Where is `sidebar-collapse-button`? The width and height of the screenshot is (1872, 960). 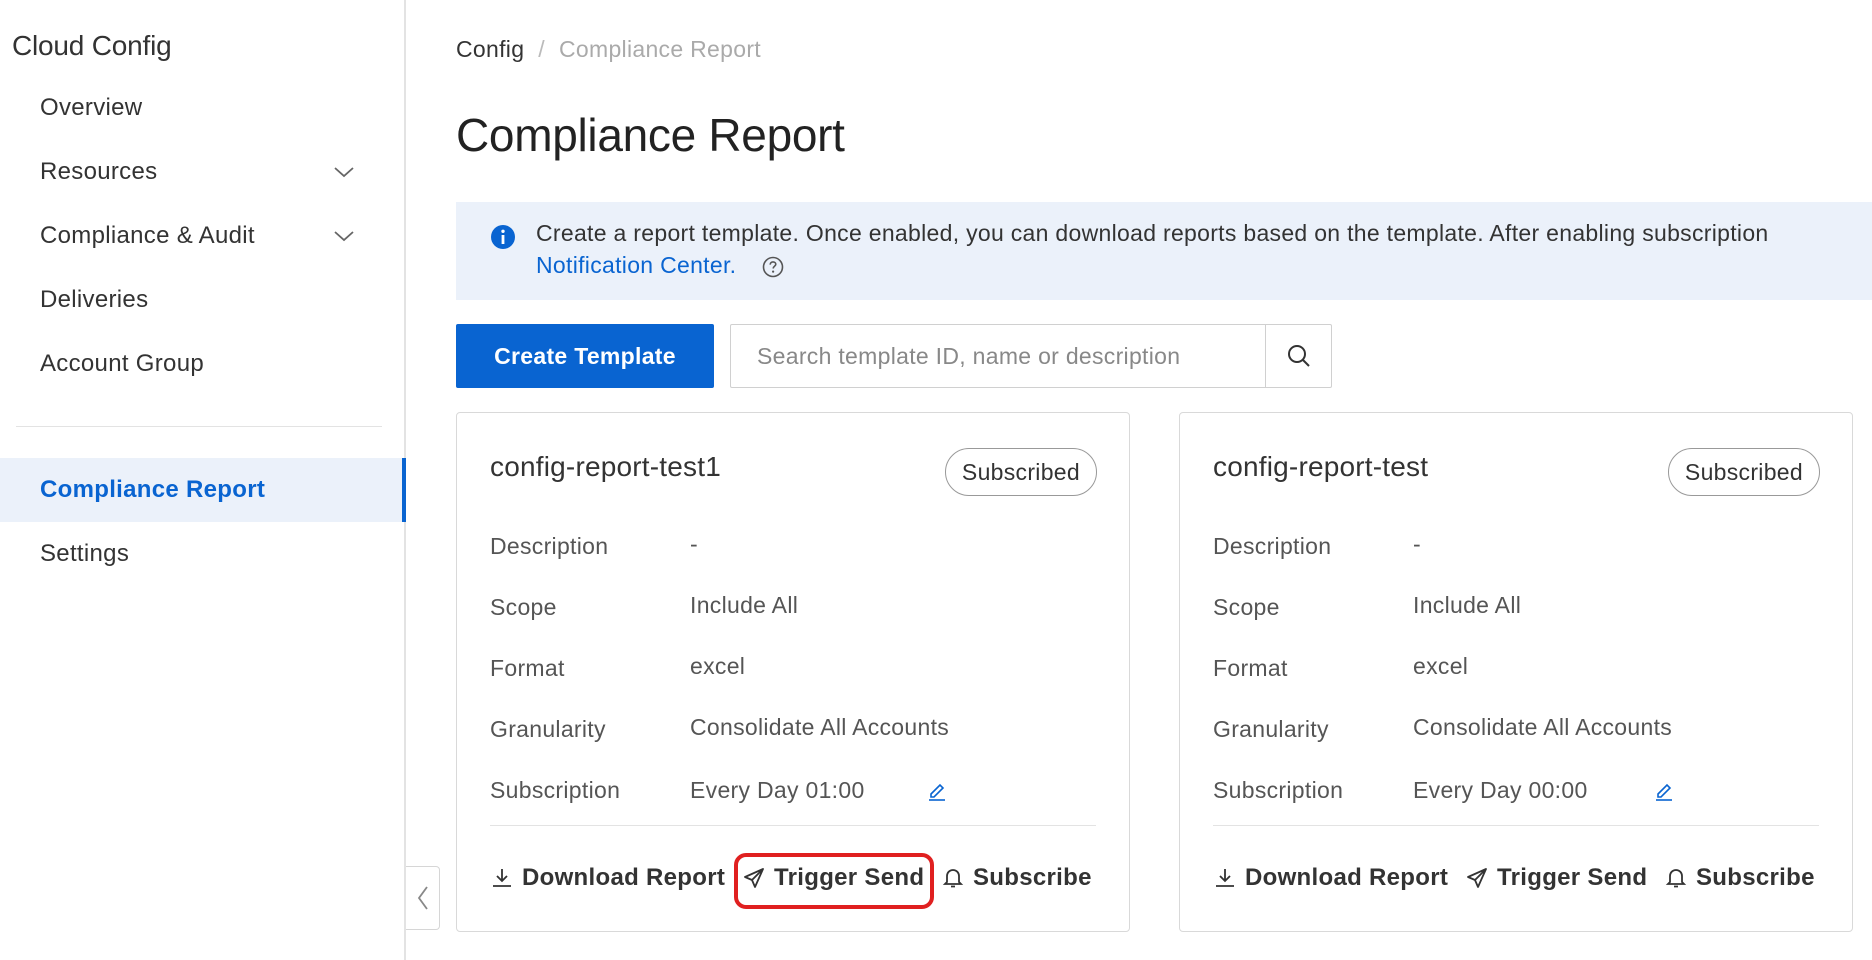
sidebar-collapse-button is located at coordinates (423, 898).